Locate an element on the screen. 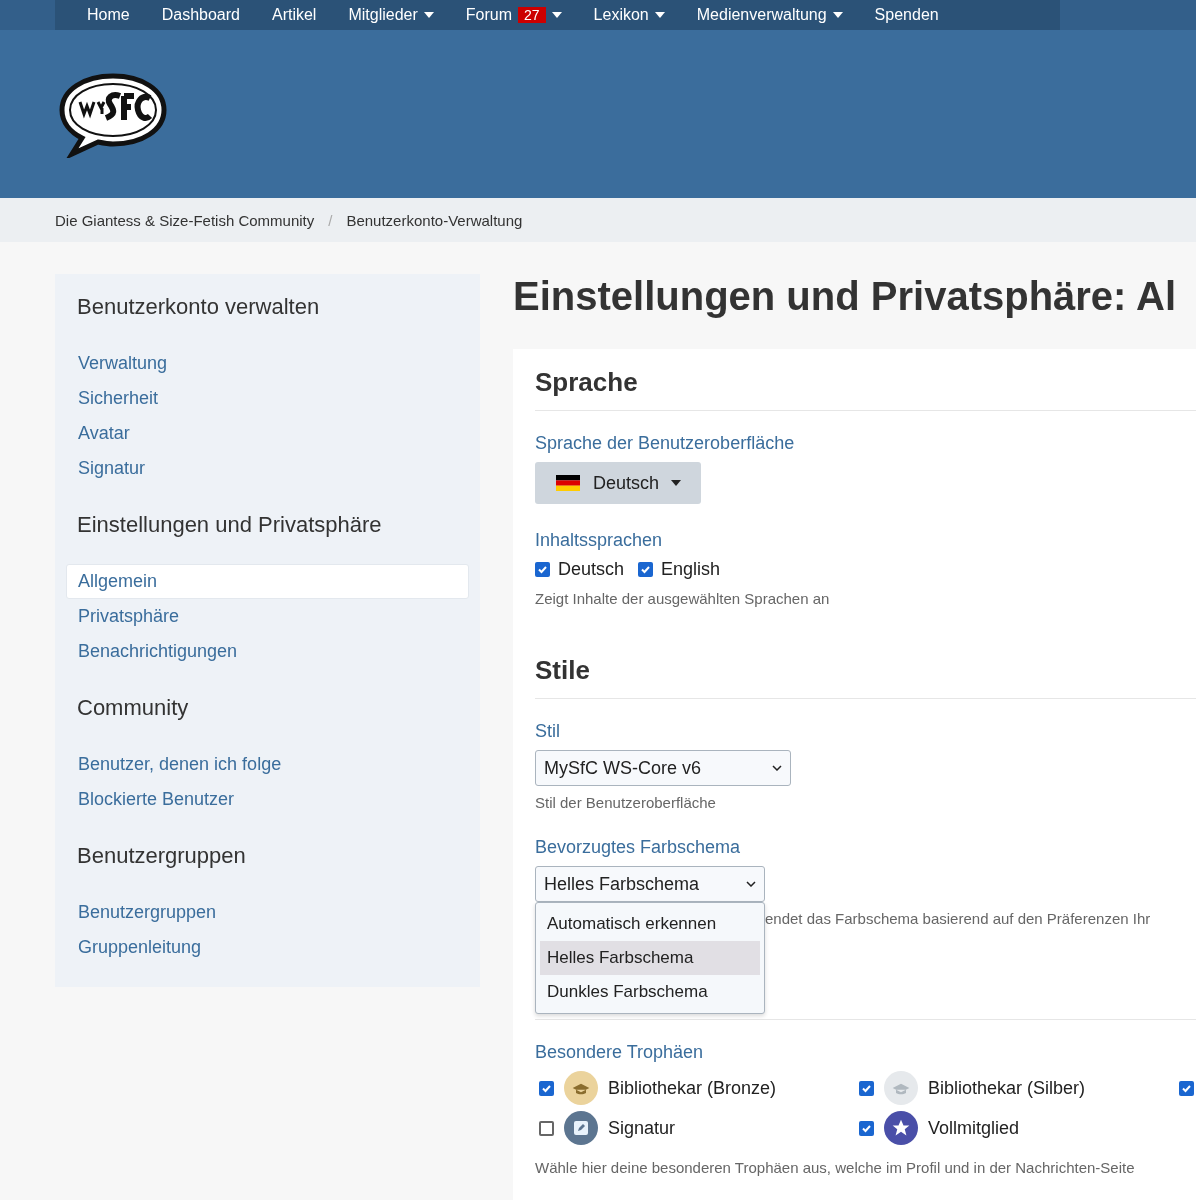 This screenshot has width=1196, height=1200. field-label: Sprache der Benutzeroberfläche is located at coordinates (665, 443).